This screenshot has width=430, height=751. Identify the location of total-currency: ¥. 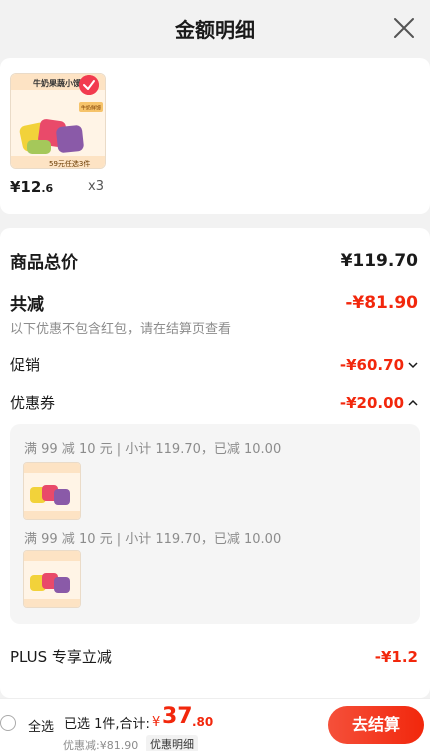
(156, 722).